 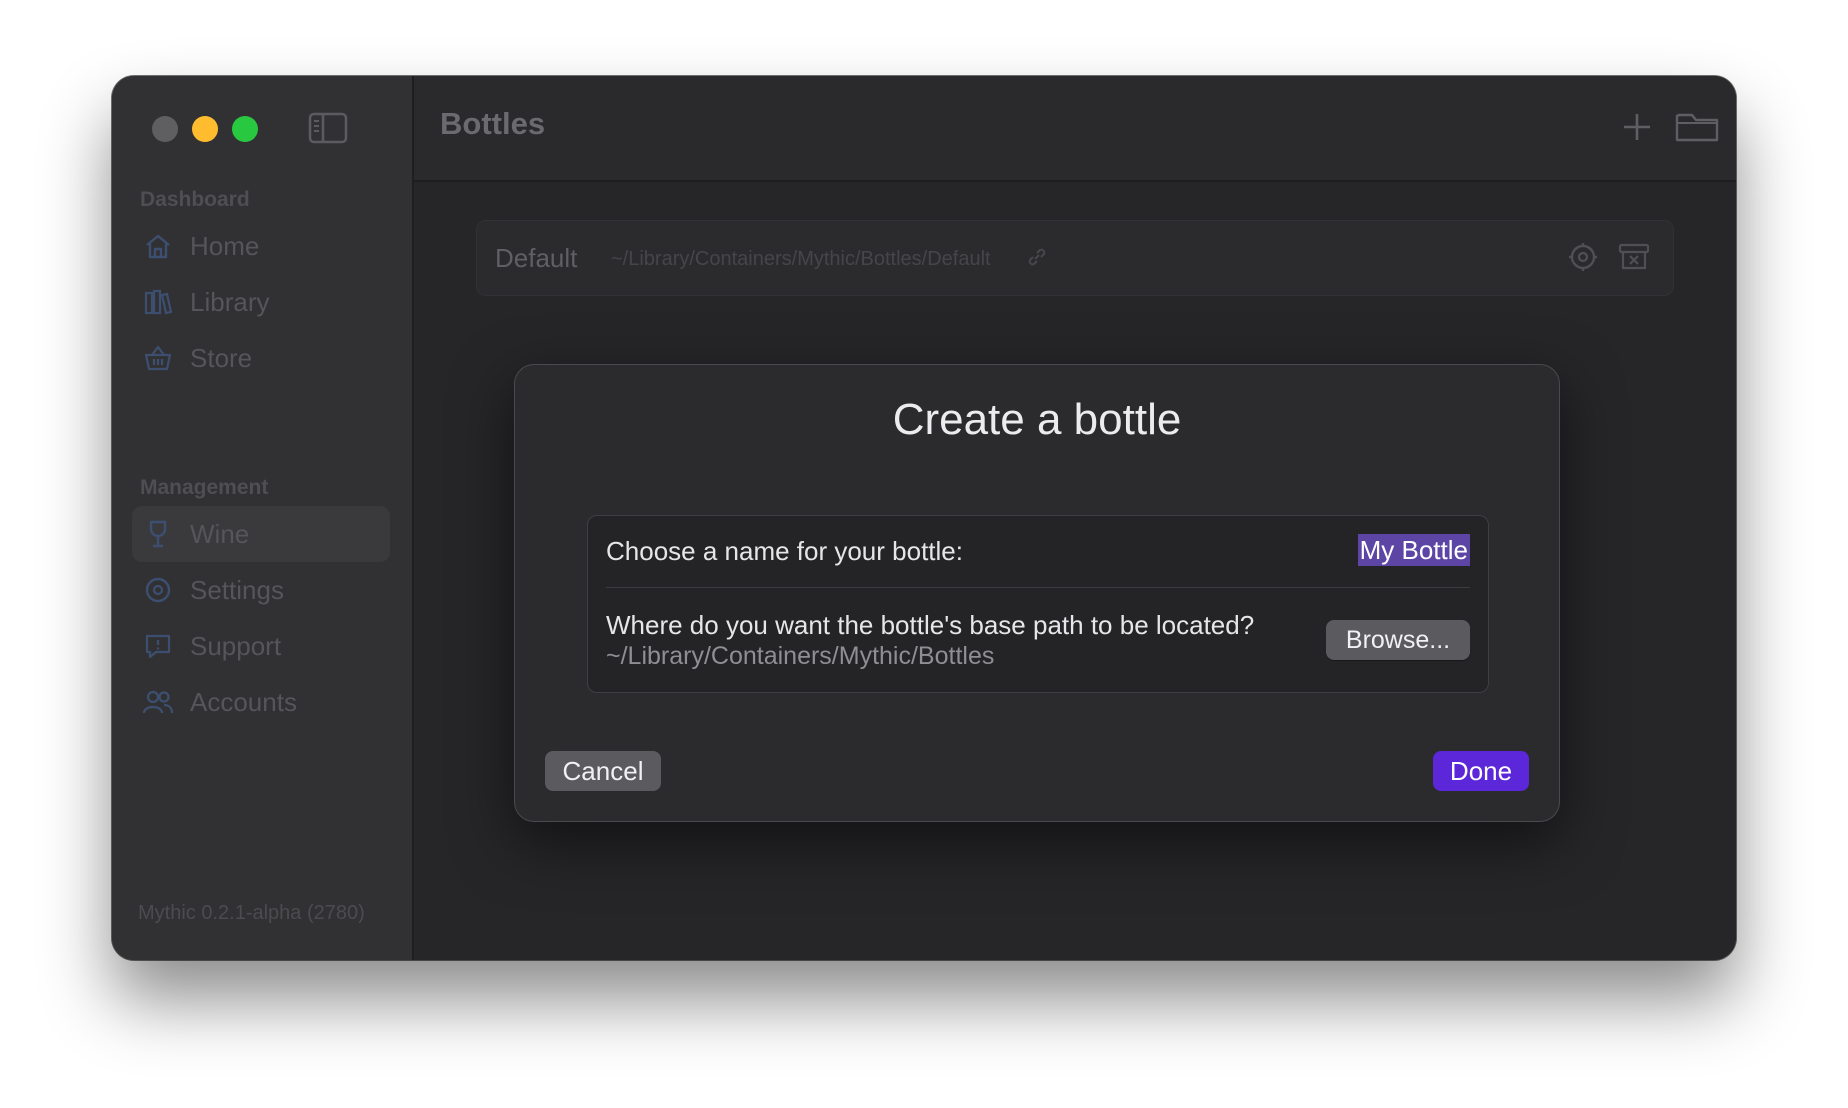 I want to click on sidebar-item-library: Library, so click(x=261, y=302).